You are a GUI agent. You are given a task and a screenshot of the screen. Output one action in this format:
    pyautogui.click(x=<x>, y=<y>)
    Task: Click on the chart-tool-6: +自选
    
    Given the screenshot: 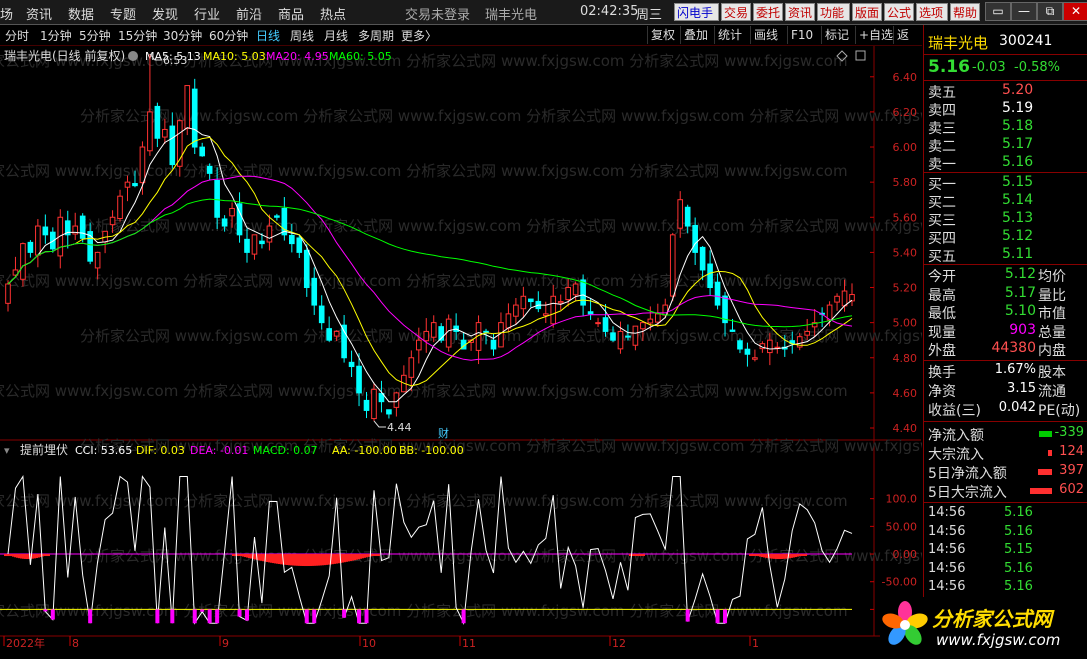 What is the action you would take?
    pyautogui.click(x=875, y=35)
    